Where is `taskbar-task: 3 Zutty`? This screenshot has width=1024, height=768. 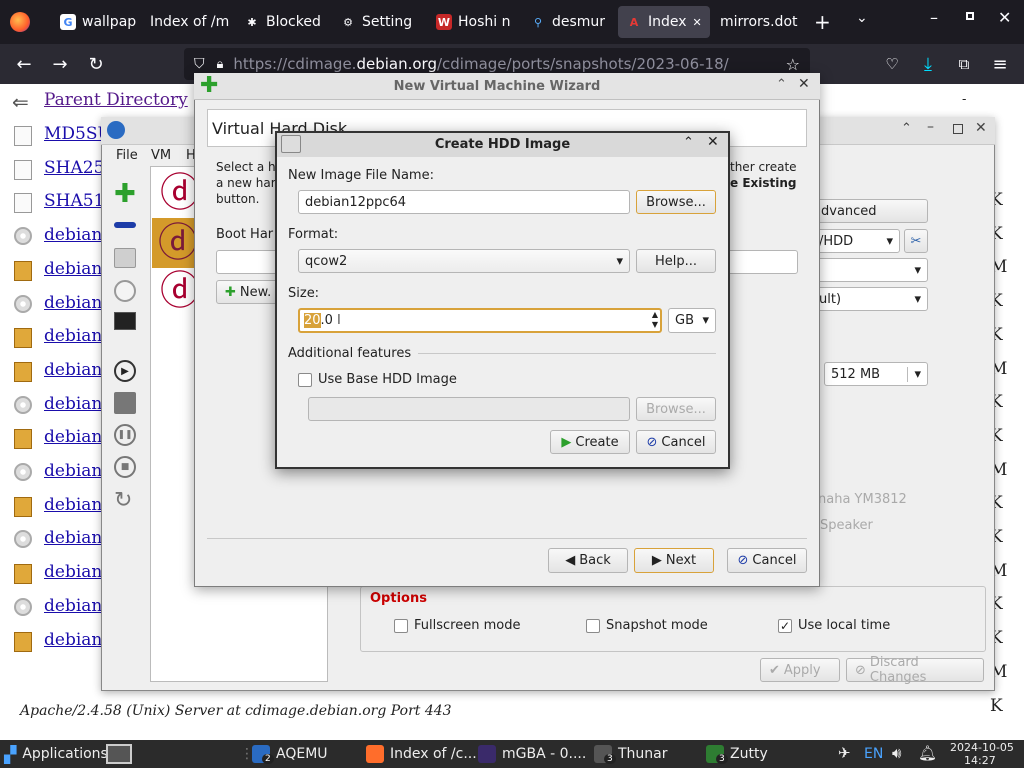
taskbar-task: 3 Zutty is located at coordinates (737, 754).